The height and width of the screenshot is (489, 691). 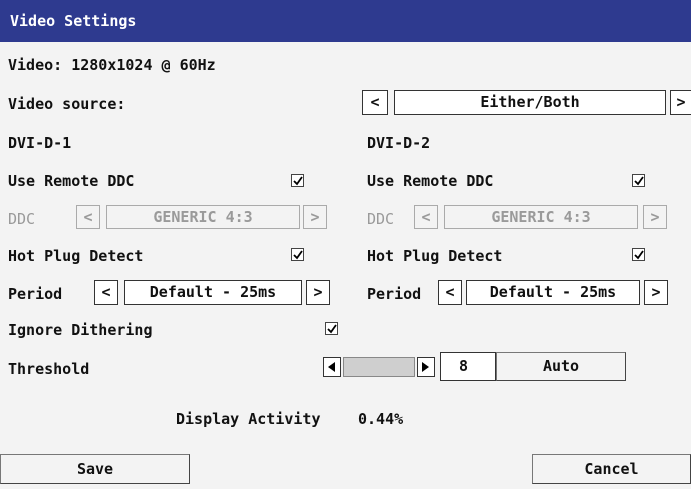 I want to click on left-period-value: Default - 25ms, so click(x=213, y=292).